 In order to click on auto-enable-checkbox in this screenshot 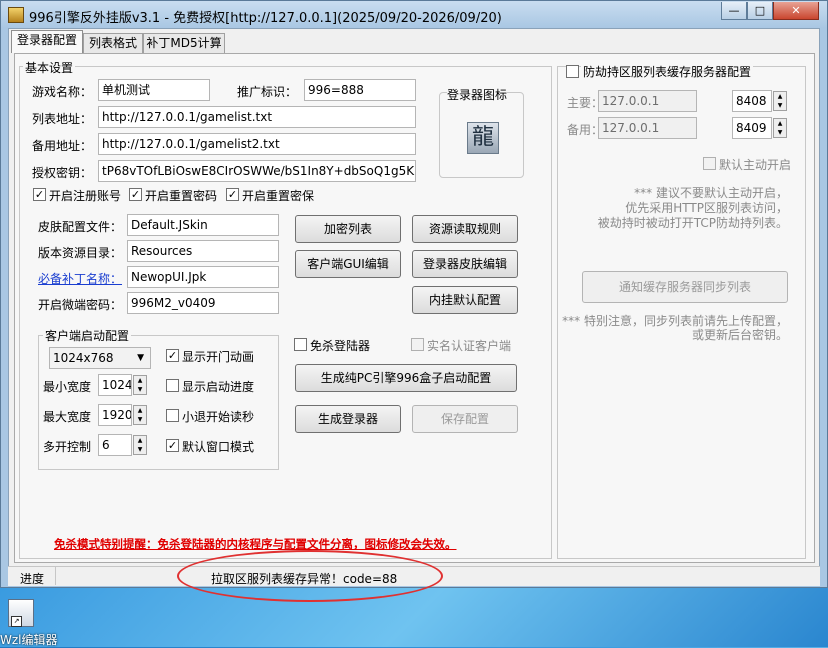, I will do `click(709, 163)`.